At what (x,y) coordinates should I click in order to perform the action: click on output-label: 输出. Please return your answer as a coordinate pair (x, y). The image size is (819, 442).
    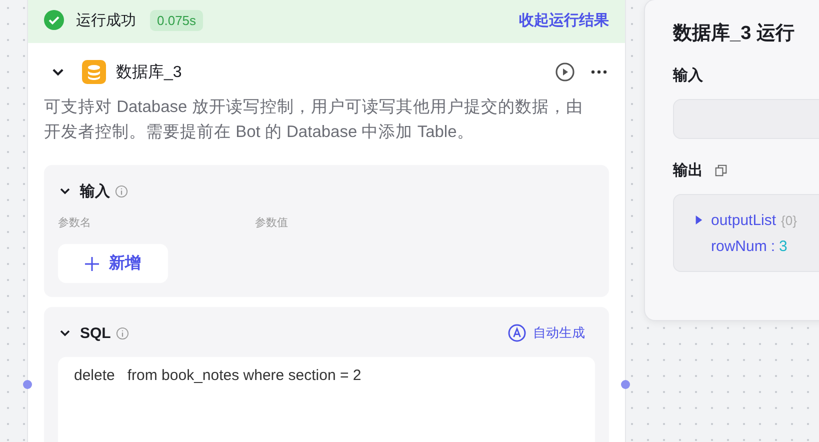
    Looking at the image, I should click on (688, 170).